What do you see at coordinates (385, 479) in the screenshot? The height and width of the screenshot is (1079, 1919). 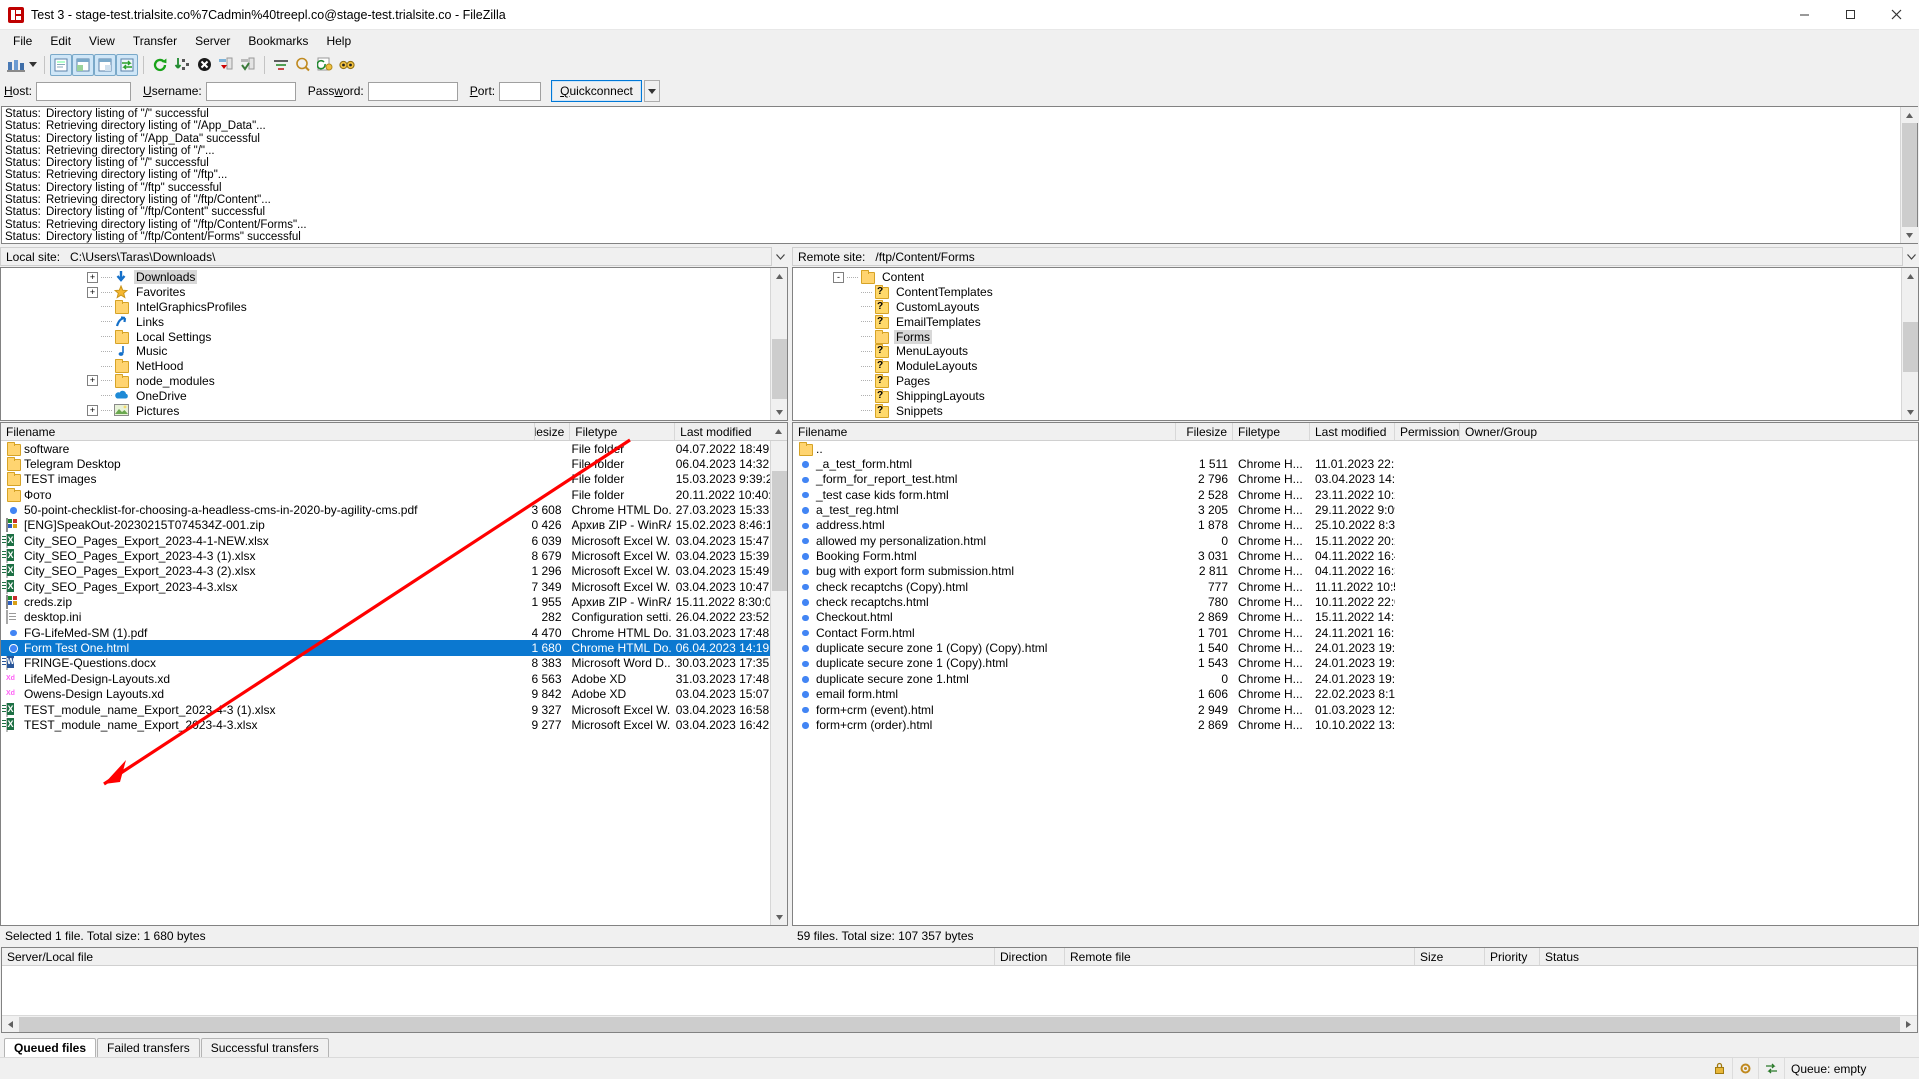 I see `table-row: TEST images File folder 15.03.2023 9:39:29` at bounding box center [385, 479].